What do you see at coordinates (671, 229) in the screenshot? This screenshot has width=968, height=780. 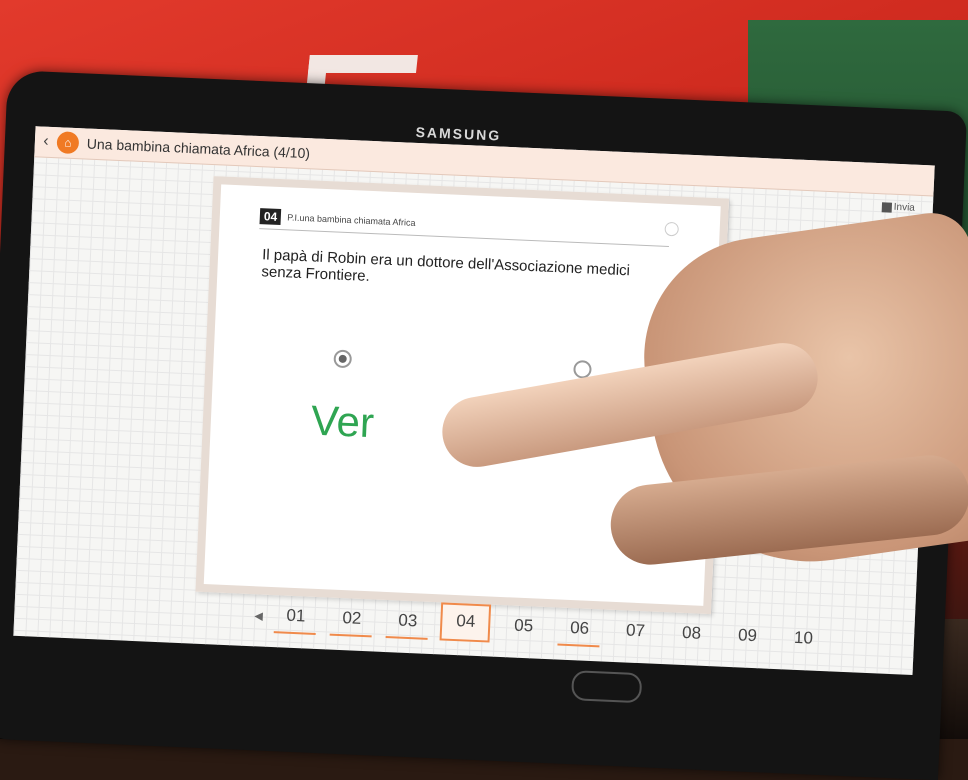 I see `circle-icon` at bounding box center [671, 229].